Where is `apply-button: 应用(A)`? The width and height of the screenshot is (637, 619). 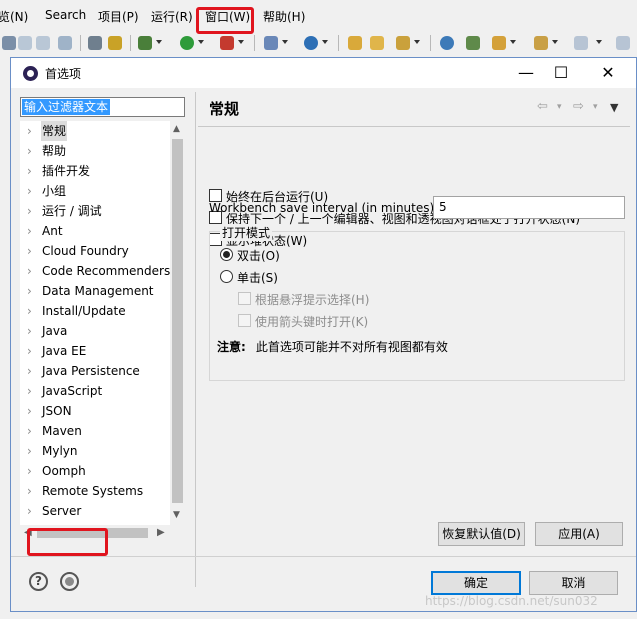 apply-button: 应用(A) is located at coordinates (579, 534).